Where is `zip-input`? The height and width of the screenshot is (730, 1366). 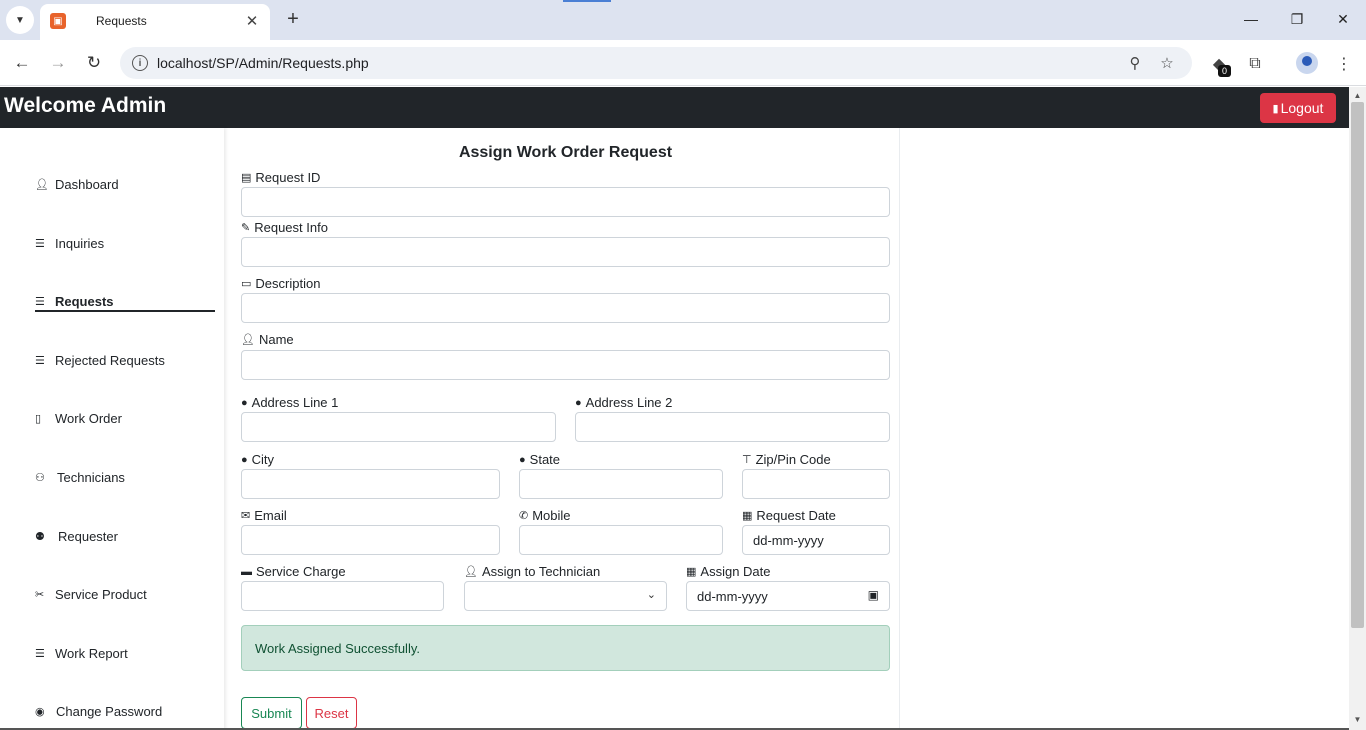 zip-input is located at coordinates (816, 484).